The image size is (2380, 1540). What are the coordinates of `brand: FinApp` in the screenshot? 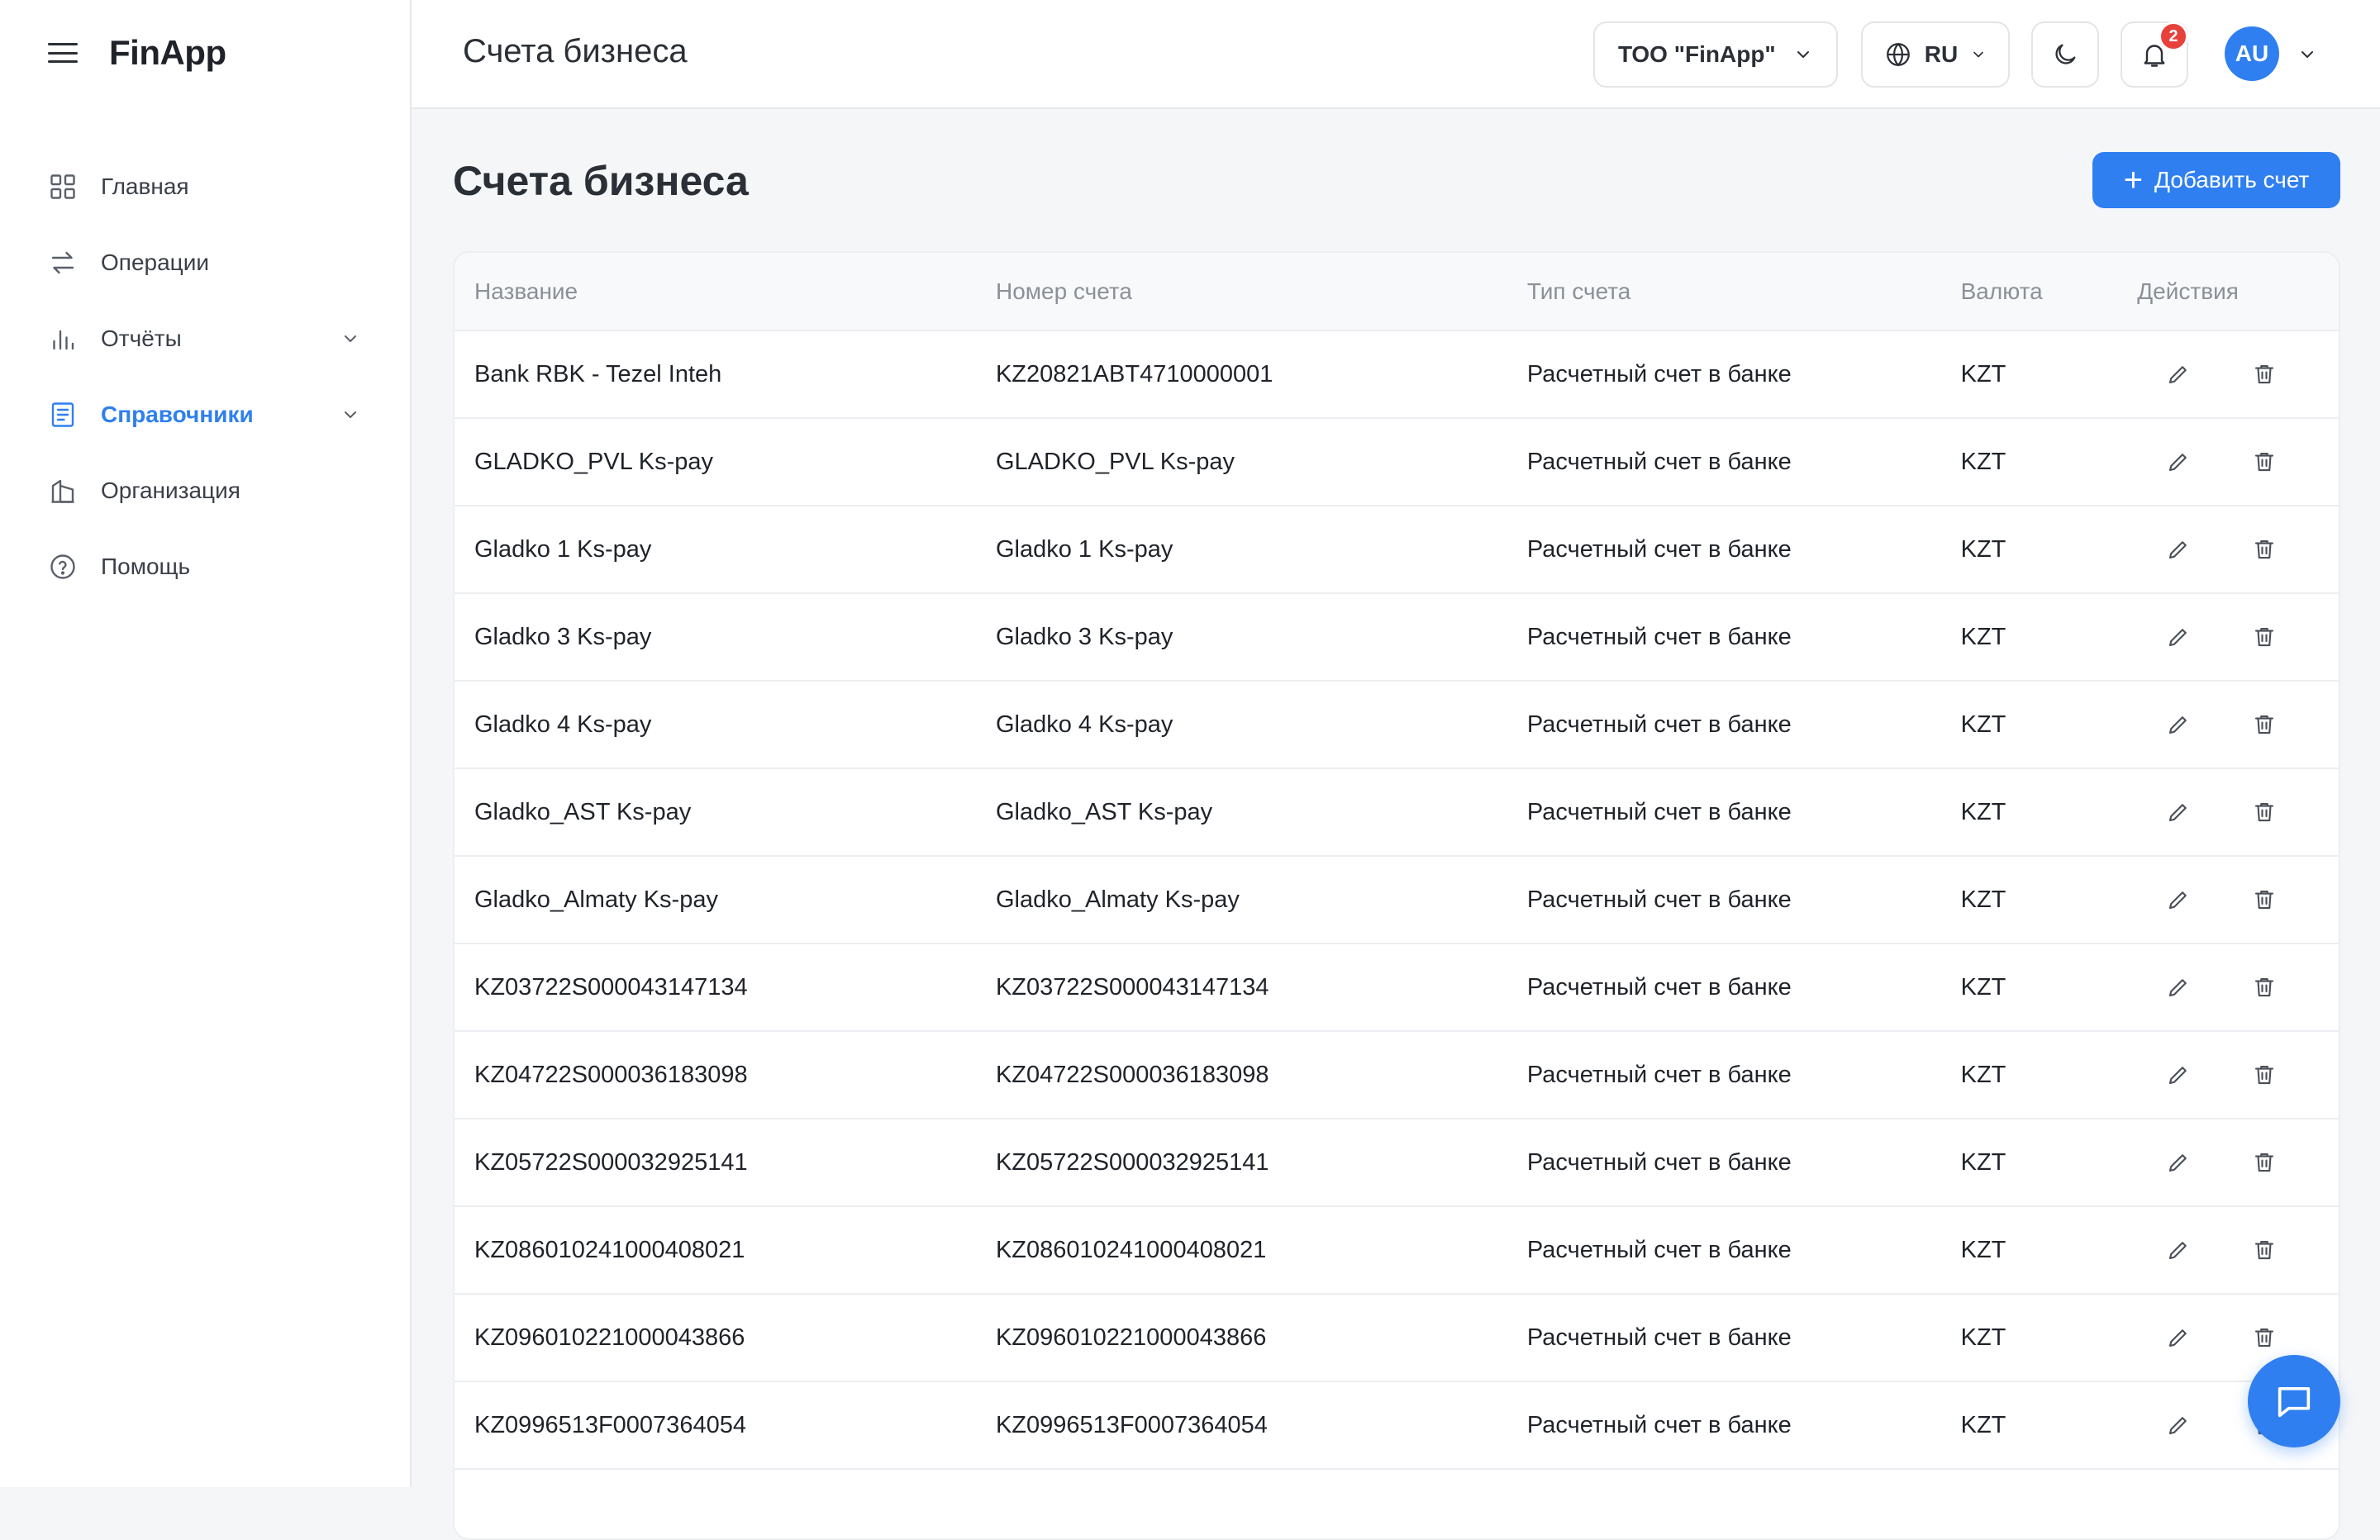 It's located at (136, 53).